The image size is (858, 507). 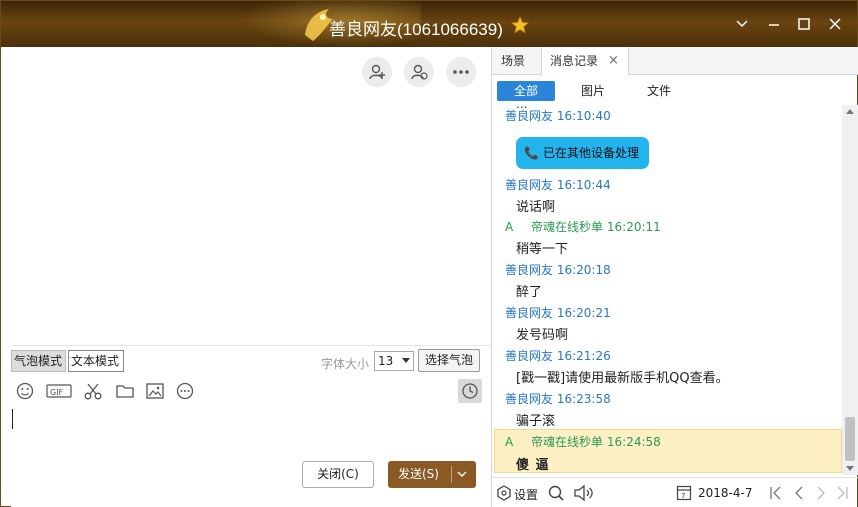 I want to click on tab-scene: 场景, so click(x=513, y=61).